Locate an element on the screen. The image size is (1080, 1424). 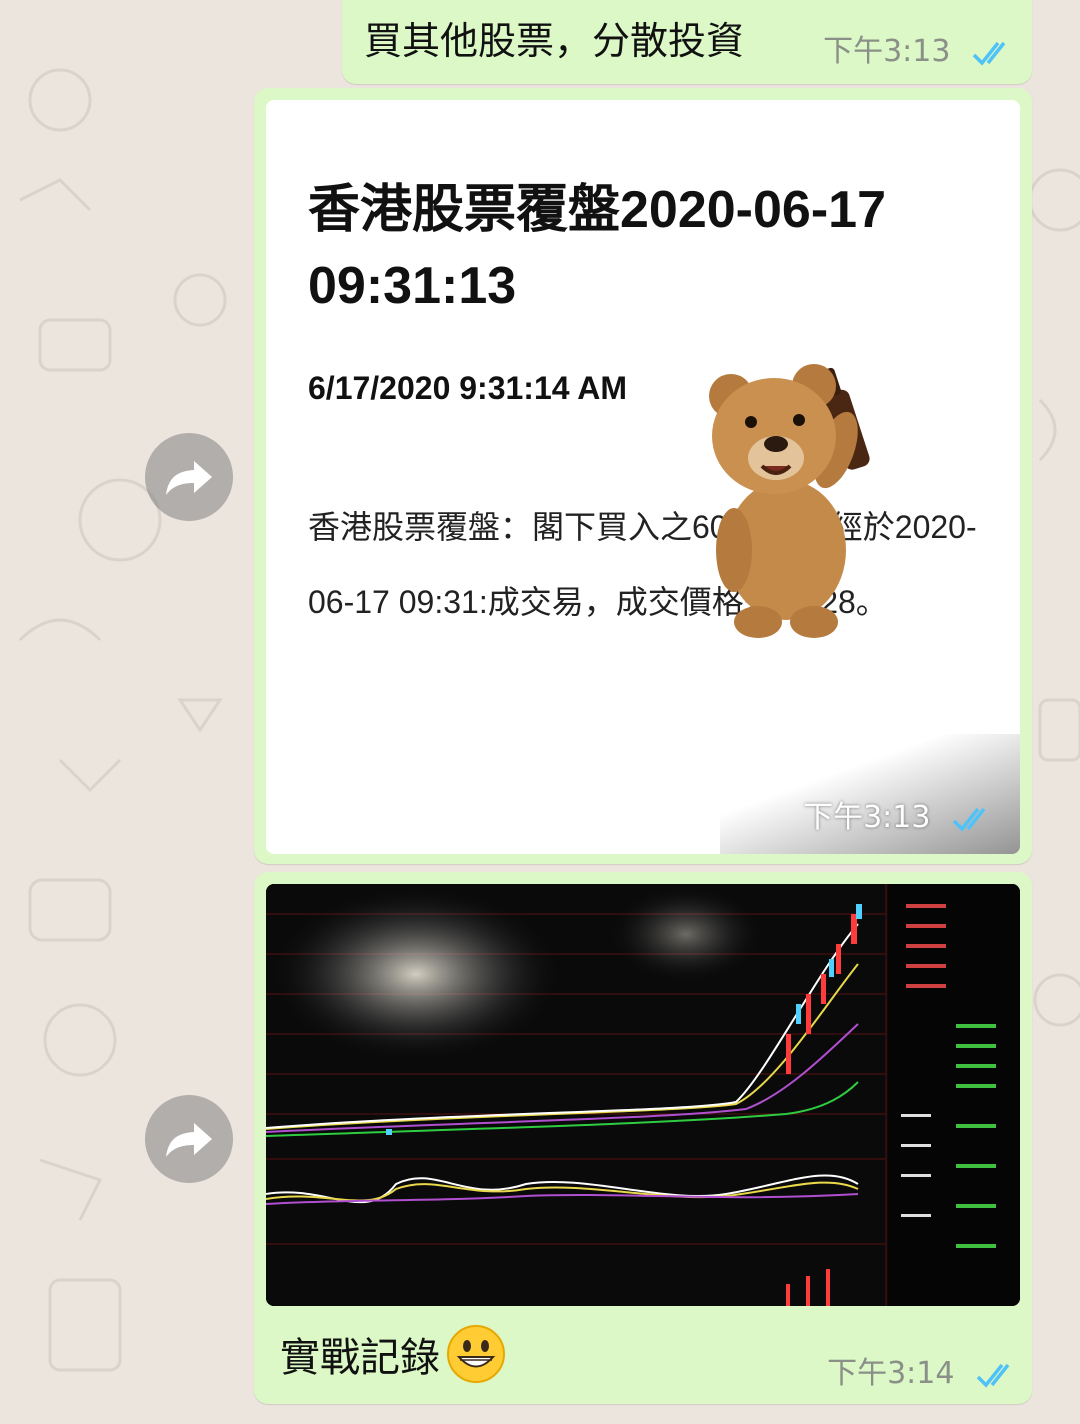
photo-caption: 實戰記錄 is located at coordinates (393, 1354).